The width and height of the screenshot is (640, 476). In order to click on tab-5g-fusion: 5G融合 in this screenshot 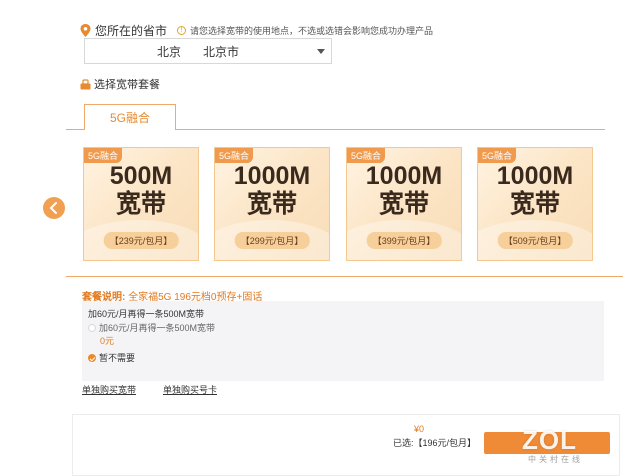, I will do `click(130, 117)`.